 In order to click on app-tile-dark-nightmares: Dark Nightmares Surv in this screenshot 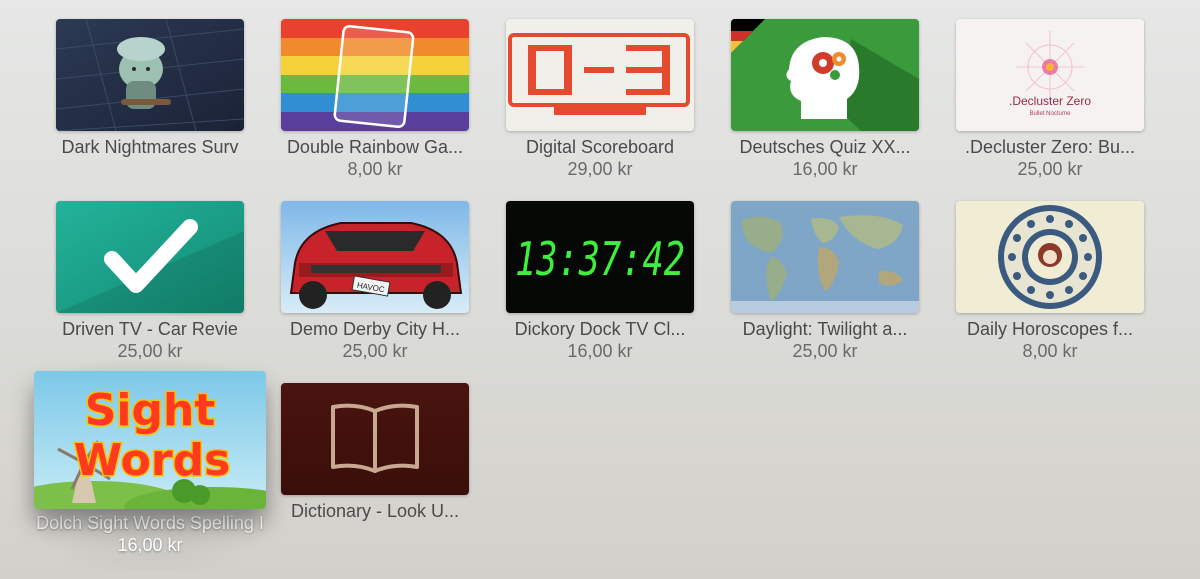, I will do `click(150, 88)`.